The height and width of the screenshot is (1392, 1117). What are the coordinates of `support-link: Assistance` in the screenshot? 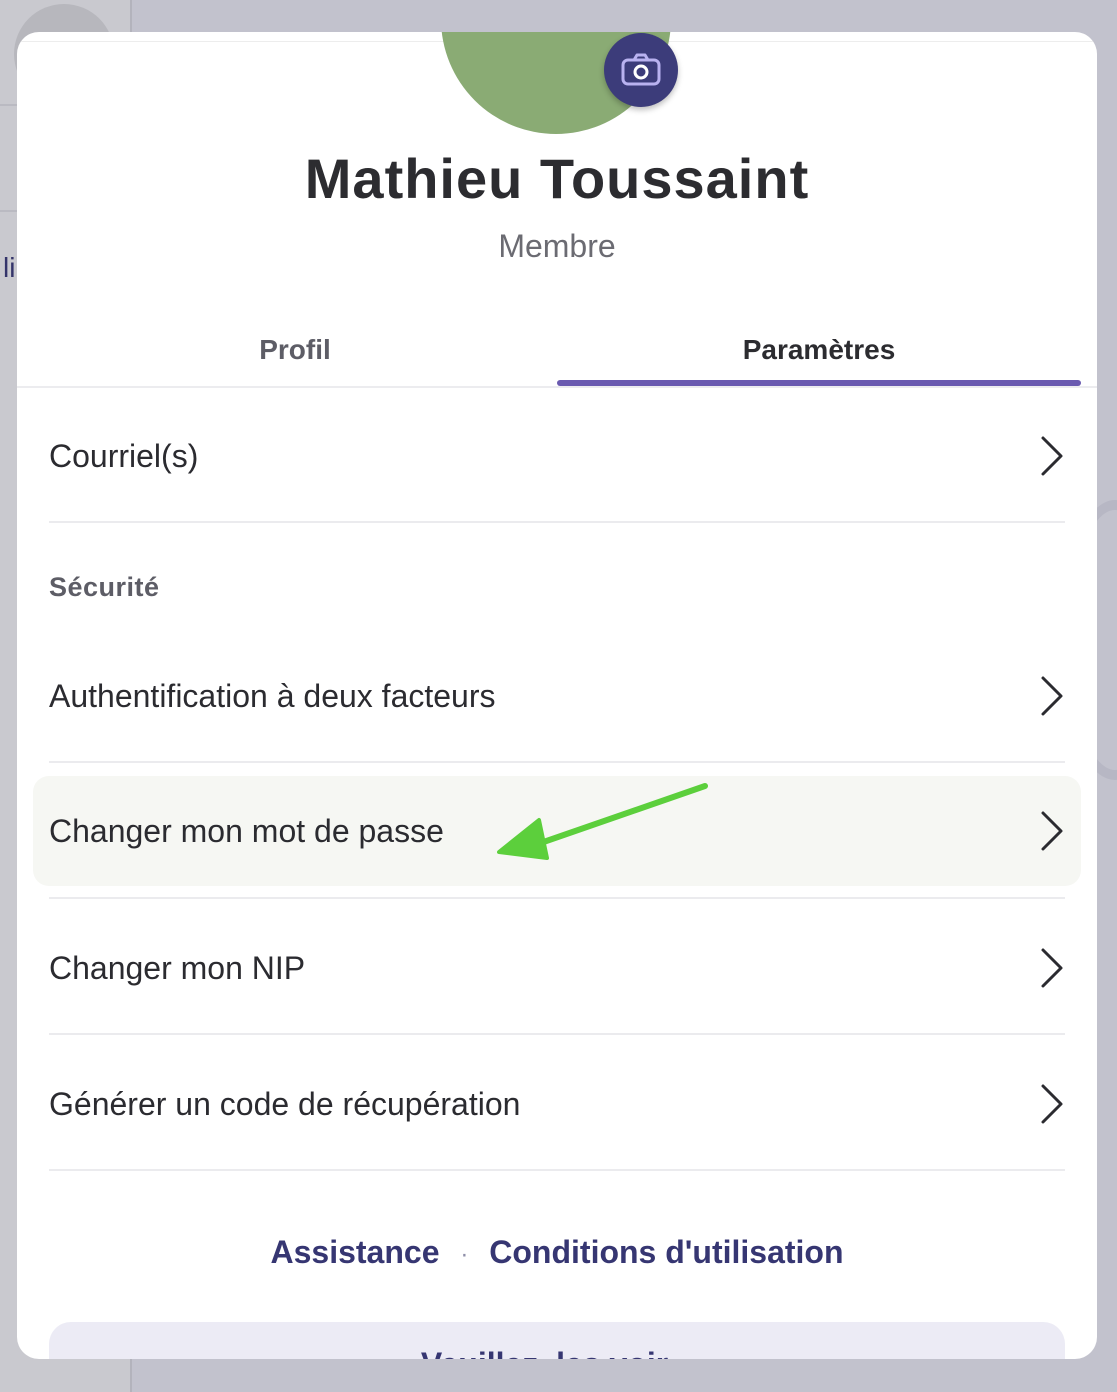 It's located at (355, 1252).